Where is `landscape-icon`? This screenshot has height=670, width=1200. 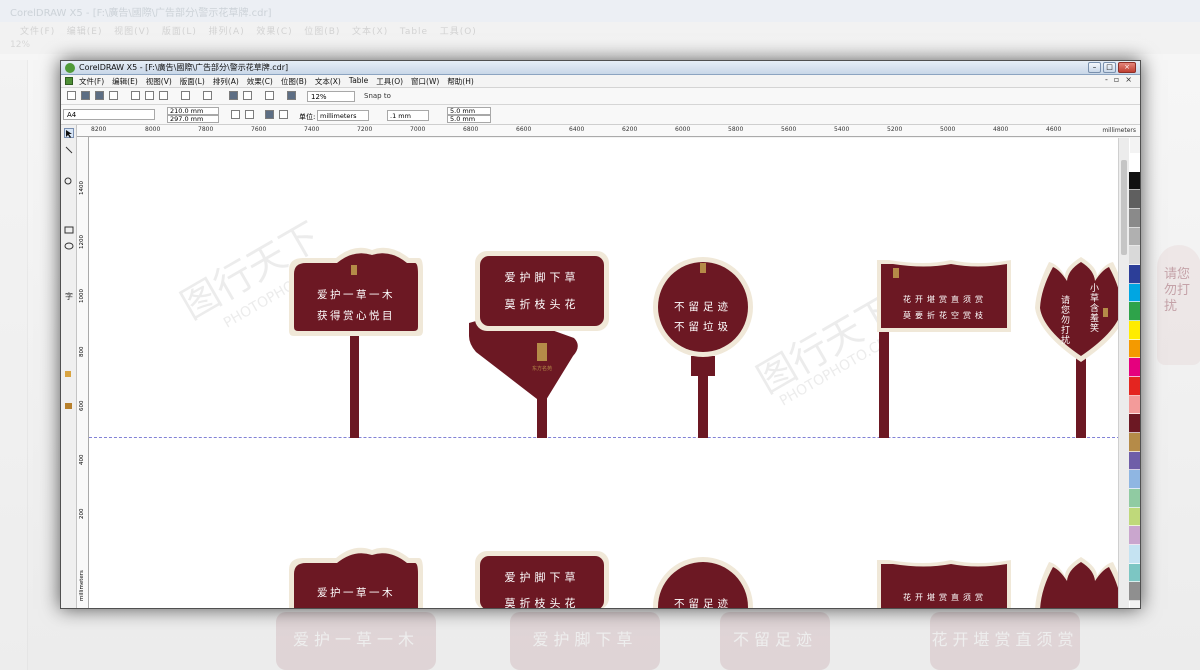
landscape-icon is located at coordinates (249, 114).